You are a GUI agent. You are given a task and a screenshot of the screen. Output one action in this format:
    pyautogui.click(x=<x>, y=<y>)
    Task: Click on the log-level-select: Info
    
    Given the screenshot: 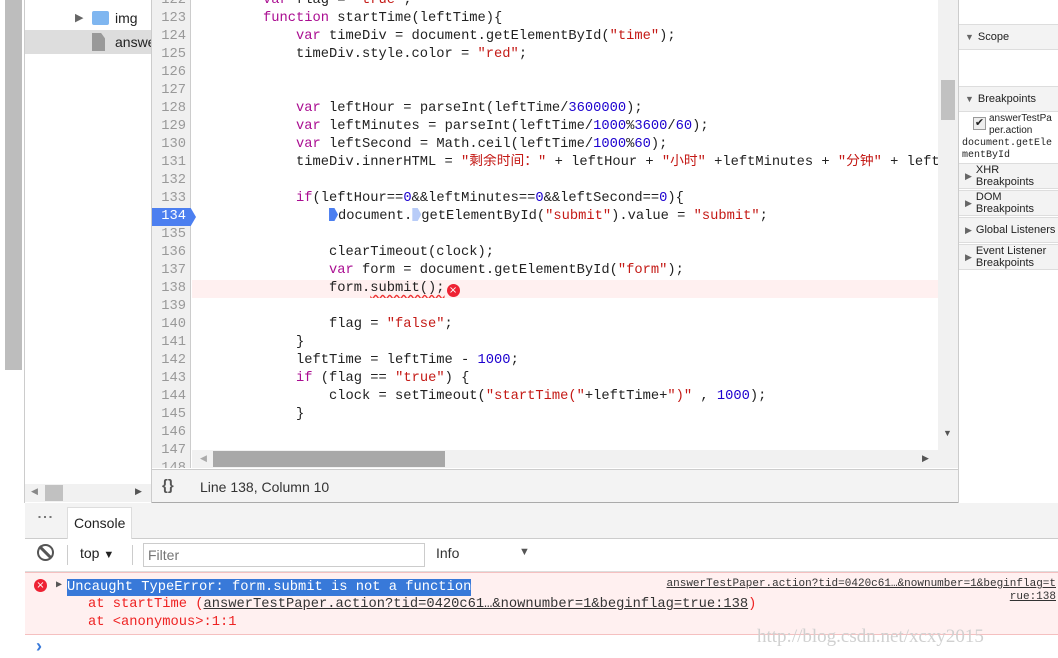 What is the action you would take?
    pyautogui.click(x=447, y=553)
    